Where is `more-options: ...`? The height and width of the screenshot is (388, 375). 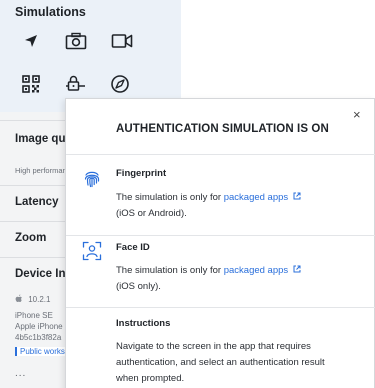 more-options: ... is located at coordinates (20, 373).